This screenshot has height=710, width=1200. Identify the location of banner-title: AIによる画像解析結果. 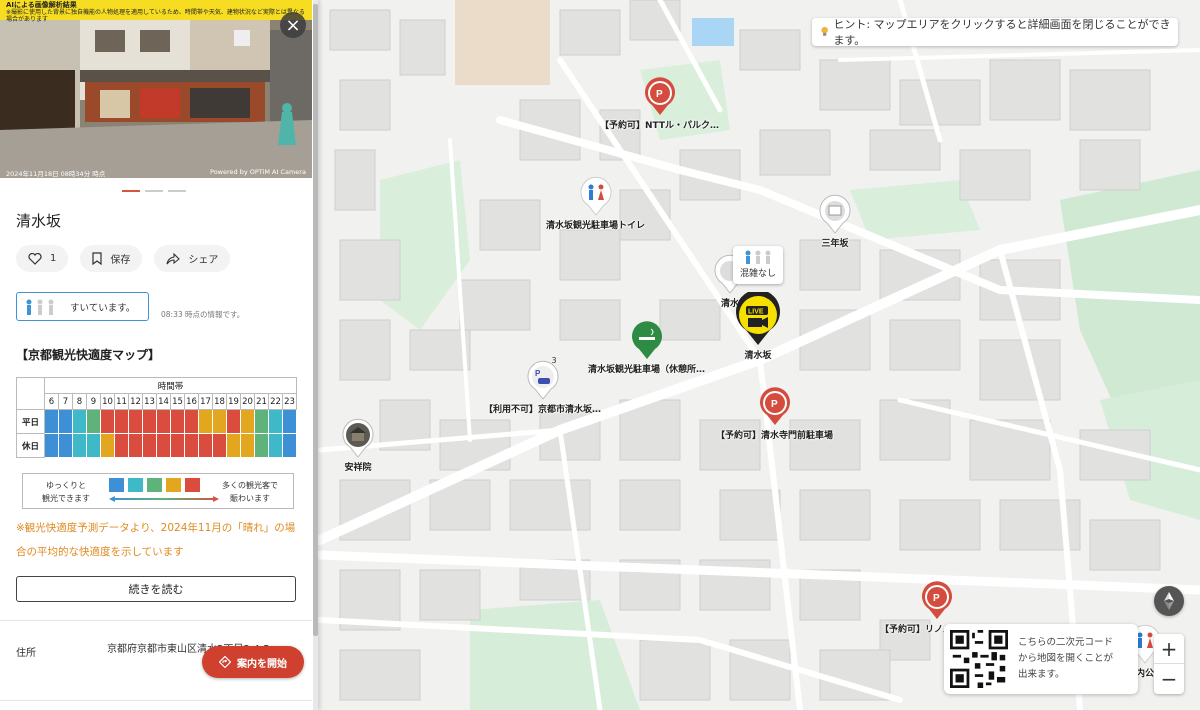
(41, 5).